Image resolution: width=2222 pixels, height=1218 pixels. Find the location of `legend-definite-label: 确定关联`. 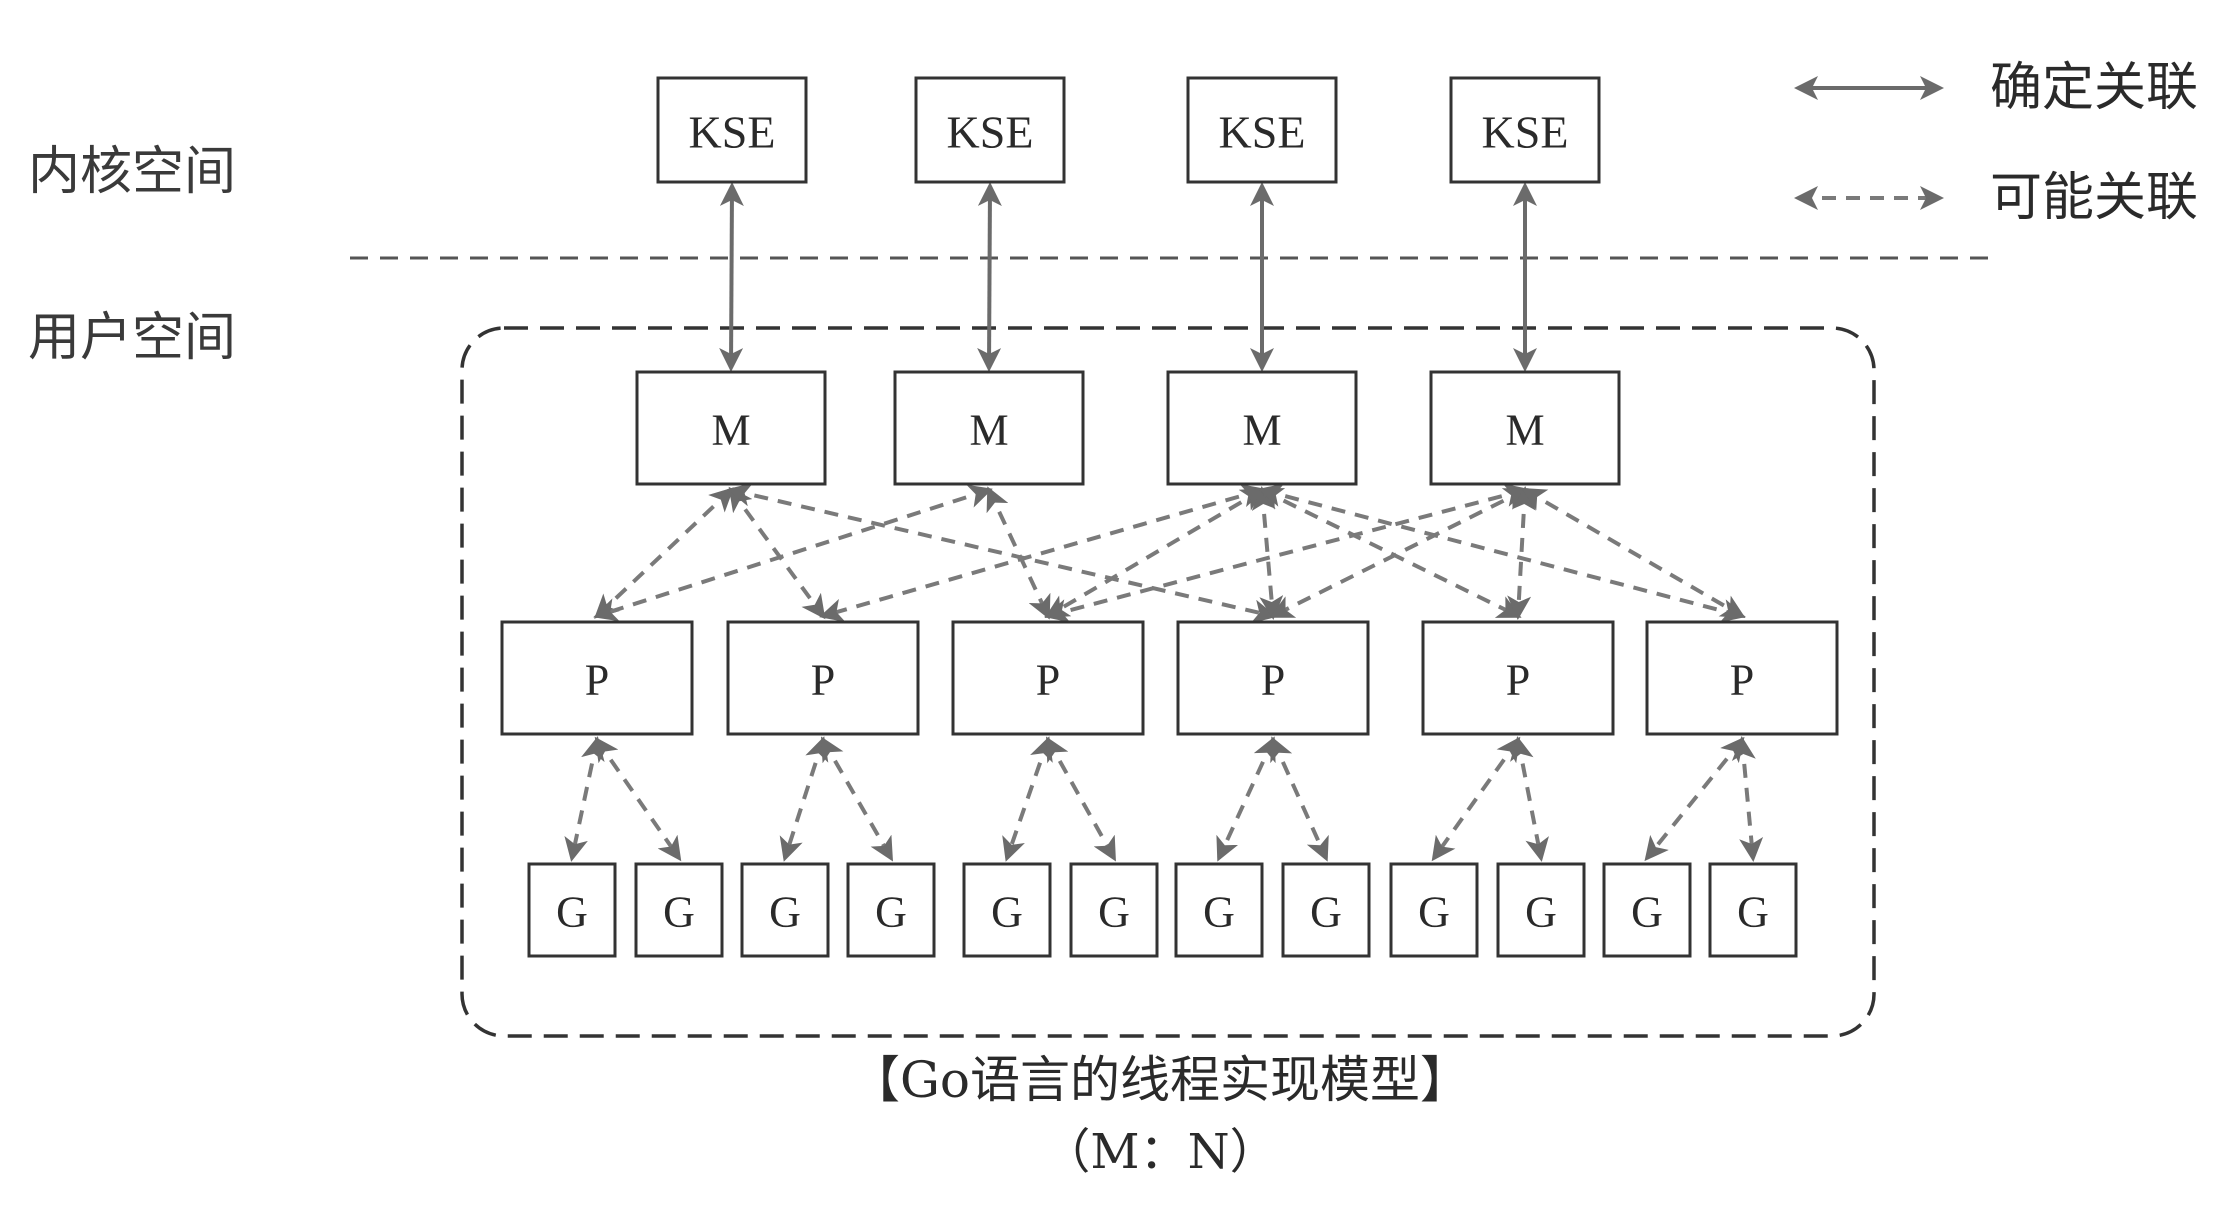

legend-definite-label: 确定关联 is located at coordinates (2094, 88).